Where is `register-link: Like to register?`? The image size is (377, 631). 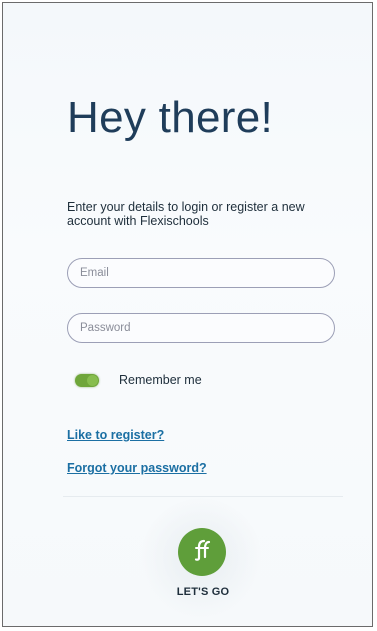 register-link: Like to register? is located at coordinates (115, 435).